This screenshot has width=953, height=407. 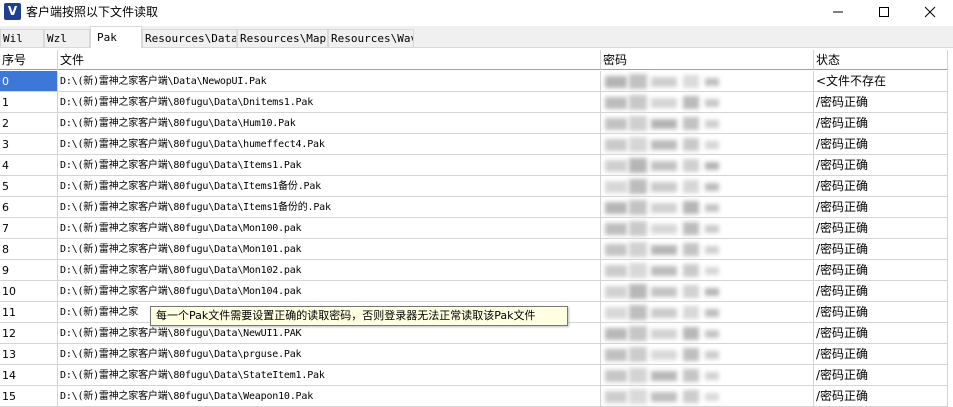 I want to click on row-index-cell: 10, so click(x=29, y=291).